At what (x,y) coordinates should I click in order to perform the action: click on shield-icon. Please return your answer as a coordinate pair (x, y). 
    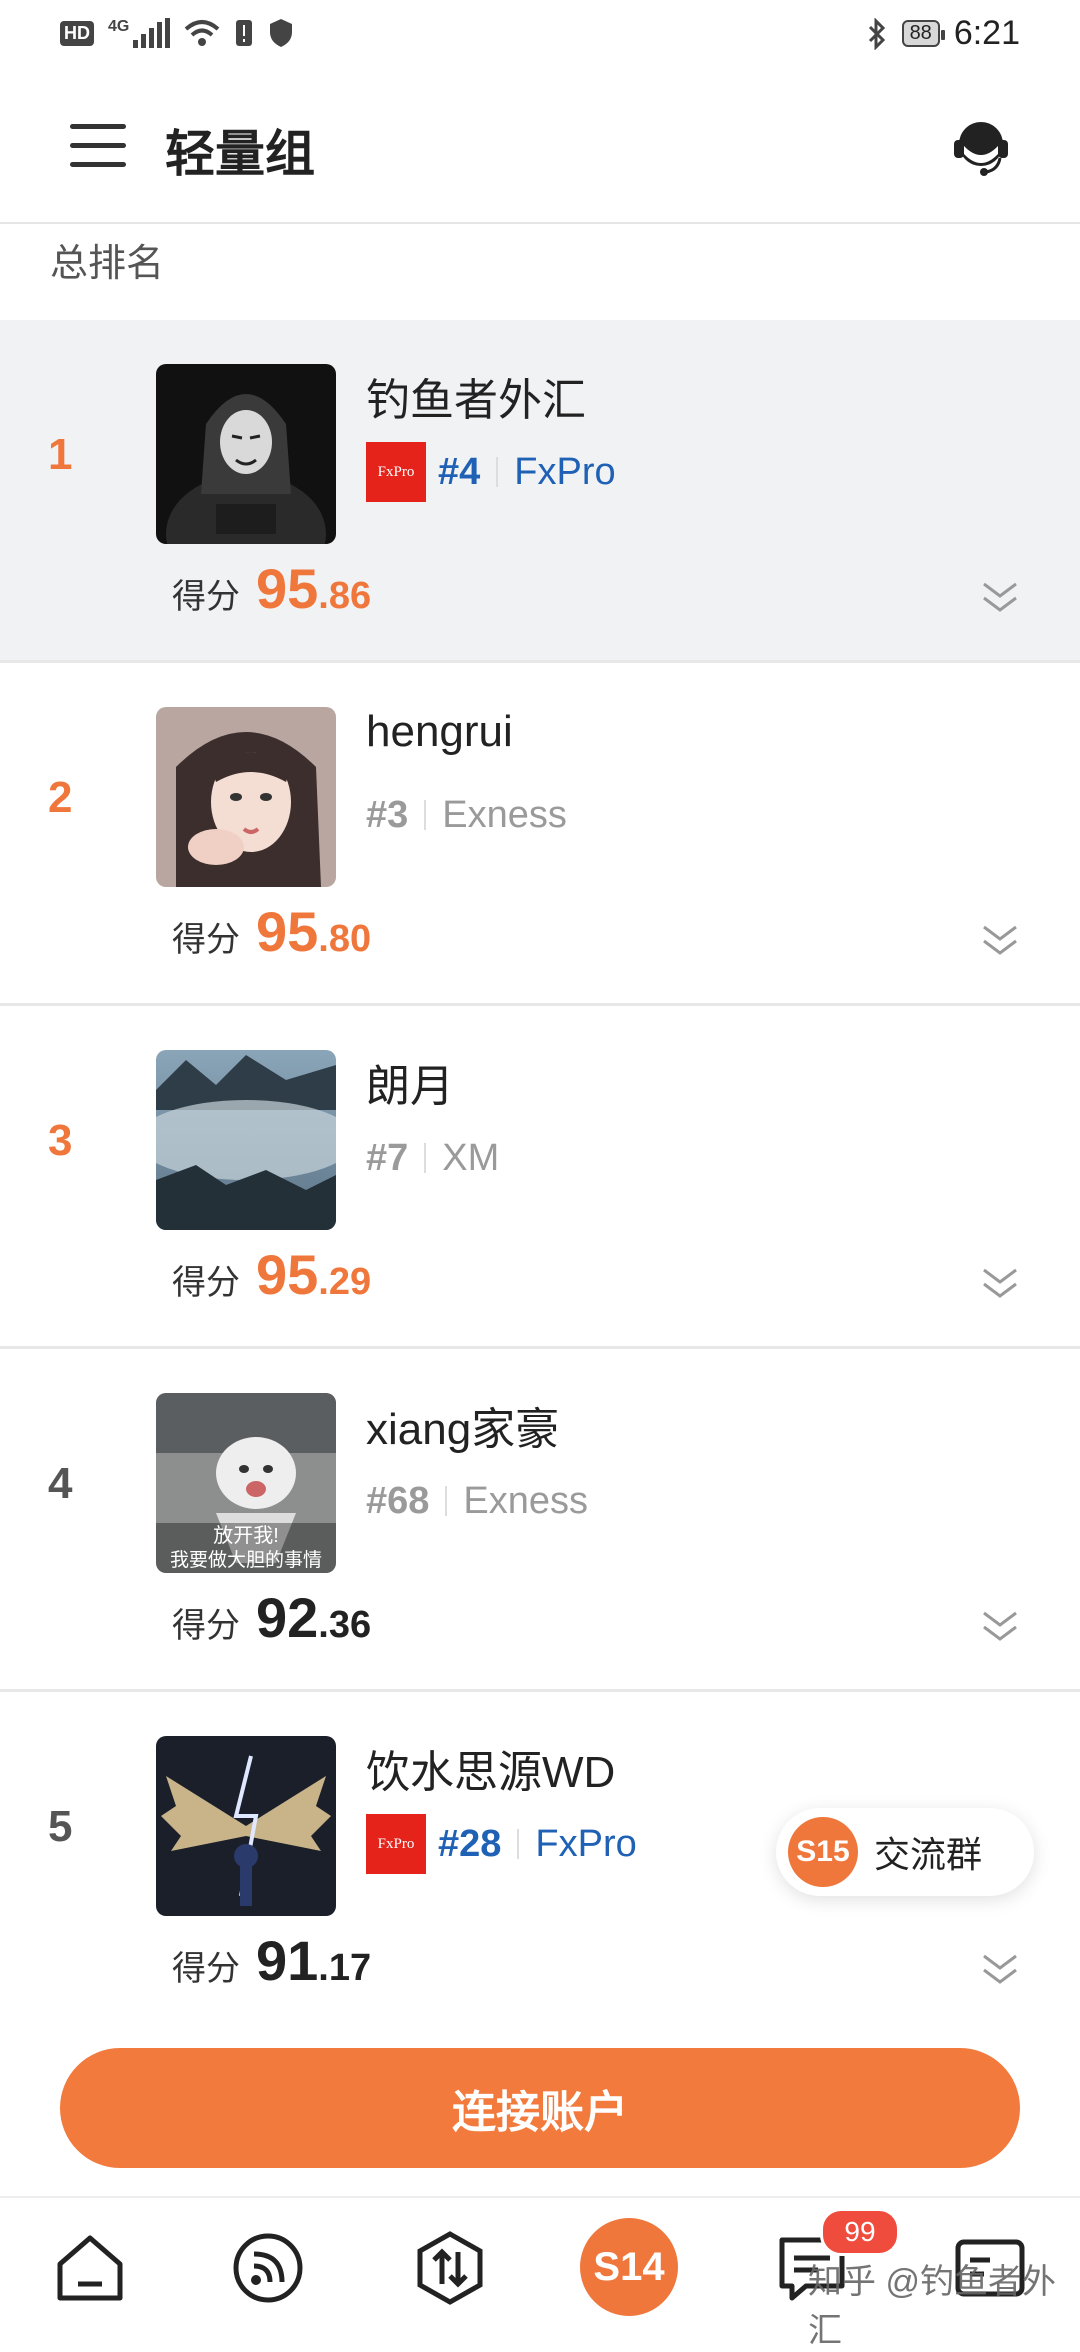
    Looking at the image, I should click on (281, 33).